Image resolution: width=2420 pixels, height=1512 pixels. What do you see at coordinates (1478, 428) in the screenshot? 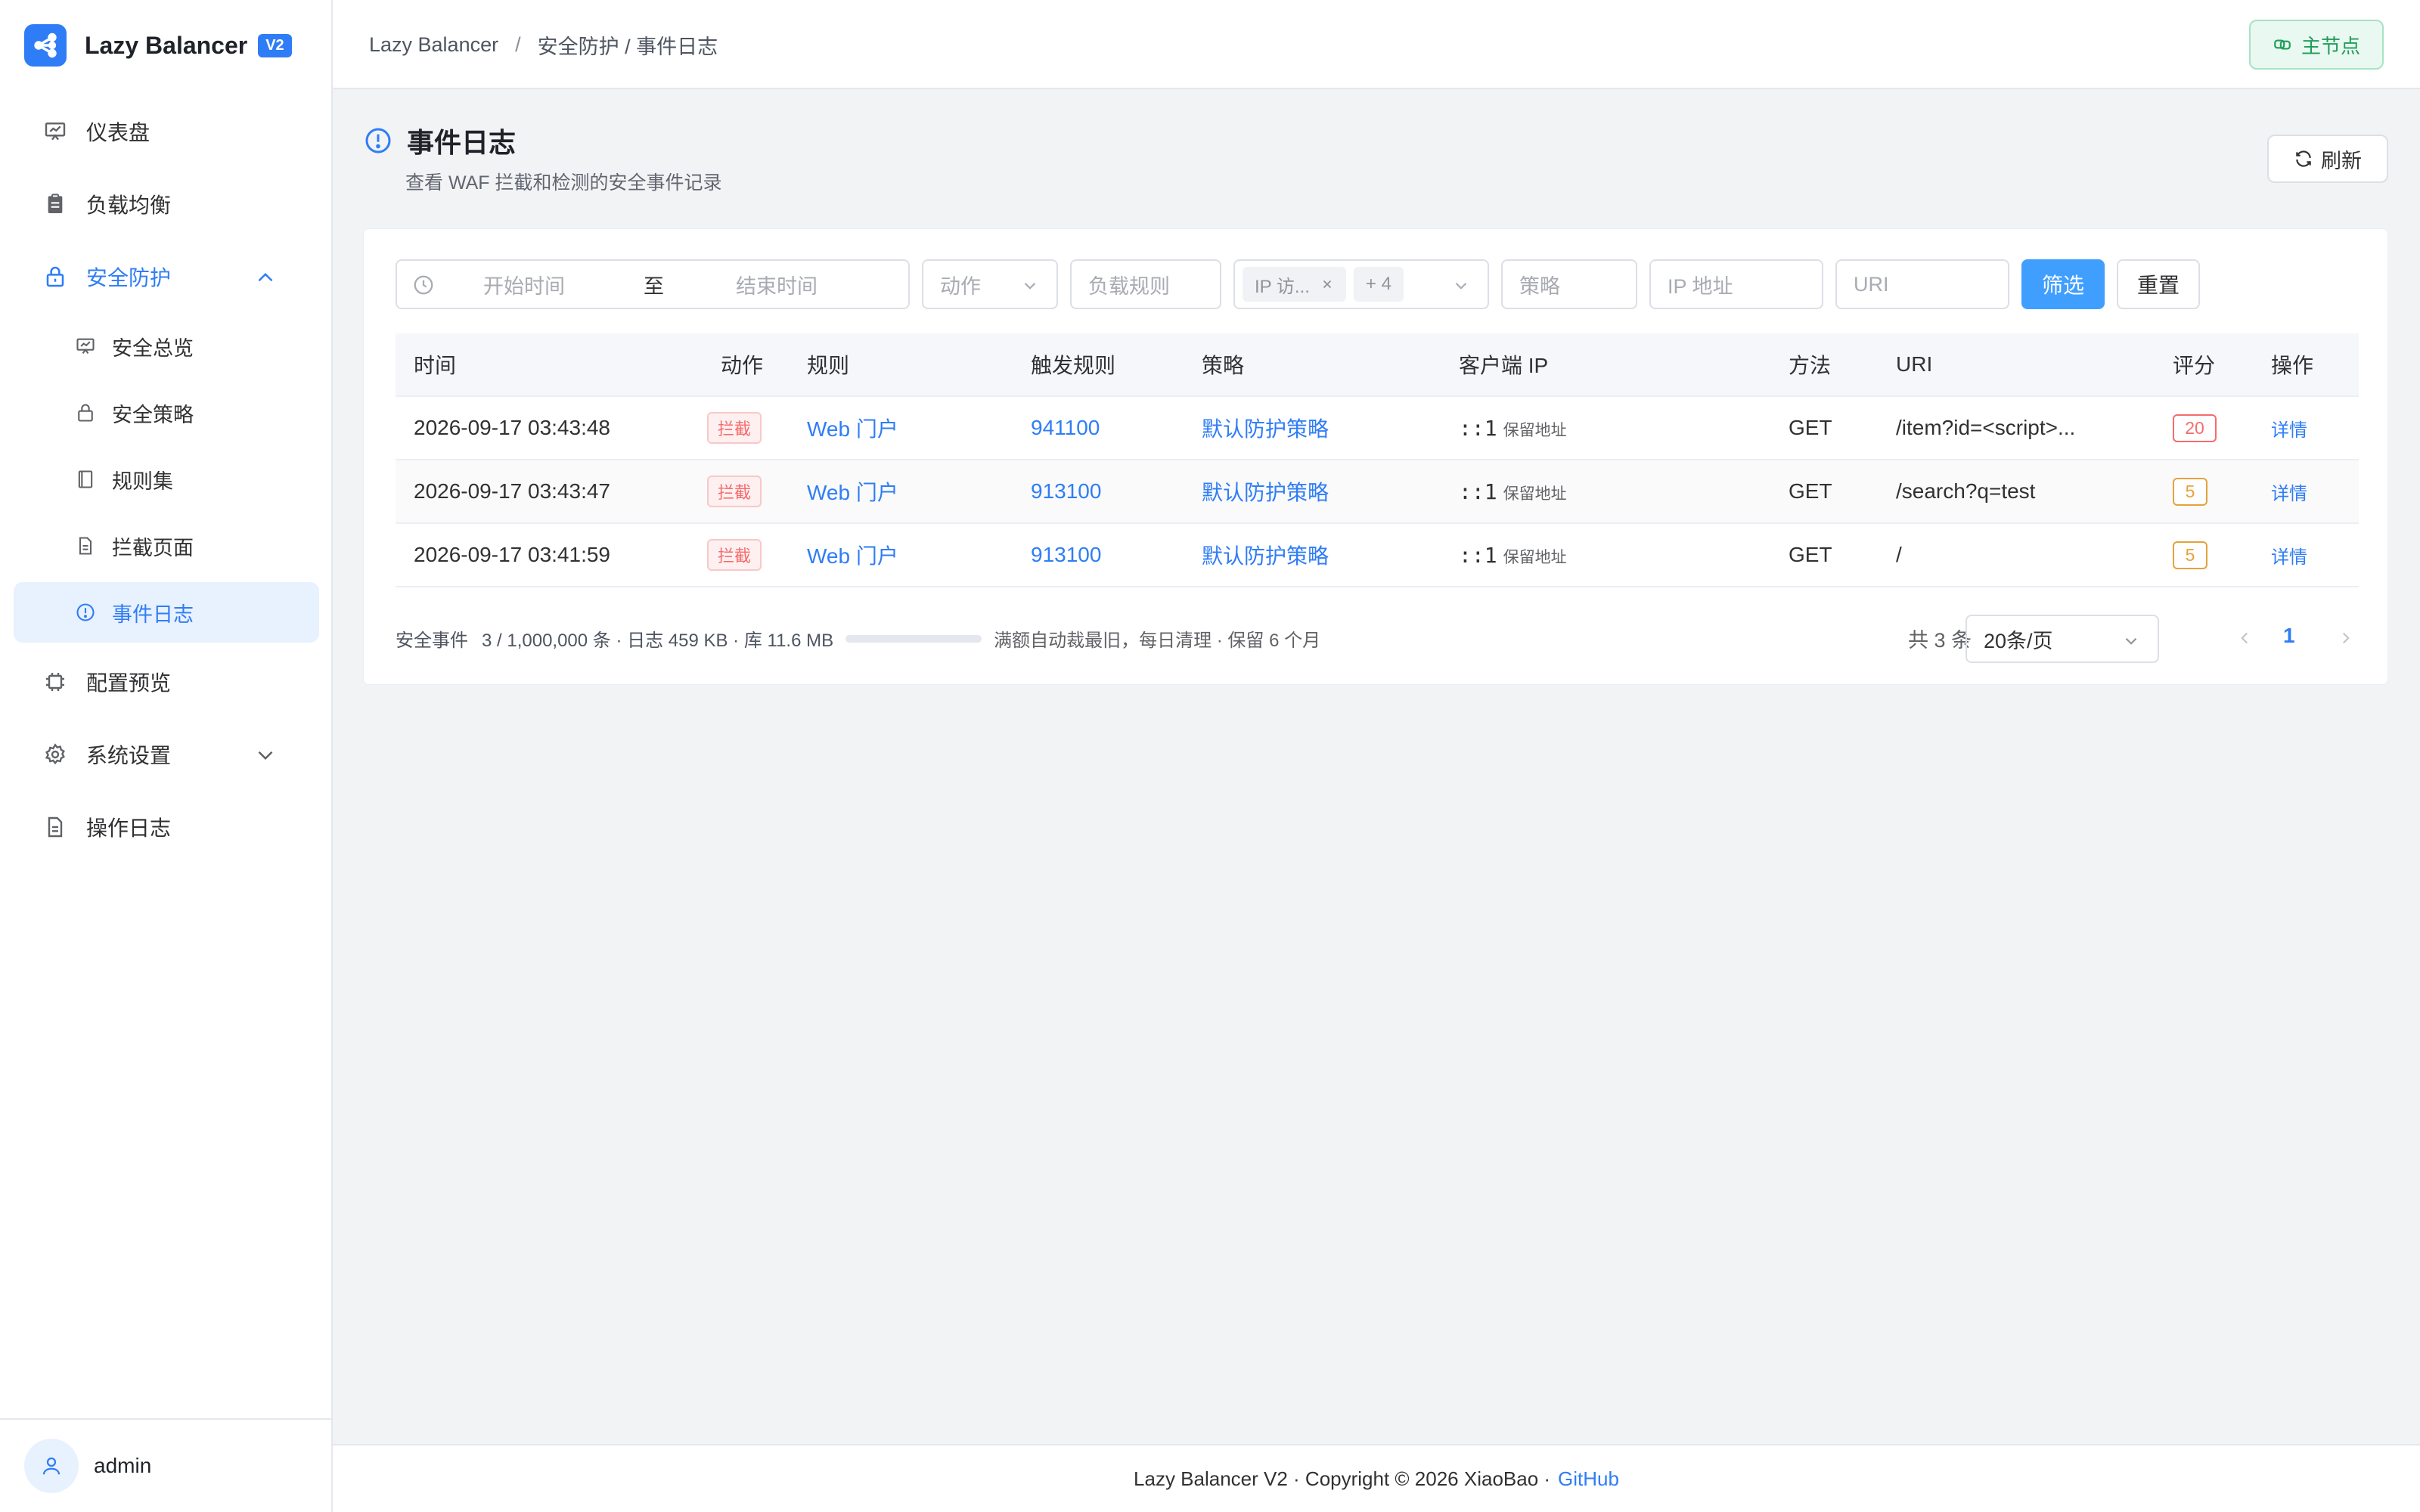
I see `ip-address: ::1` at bounding box center [1478, 428].